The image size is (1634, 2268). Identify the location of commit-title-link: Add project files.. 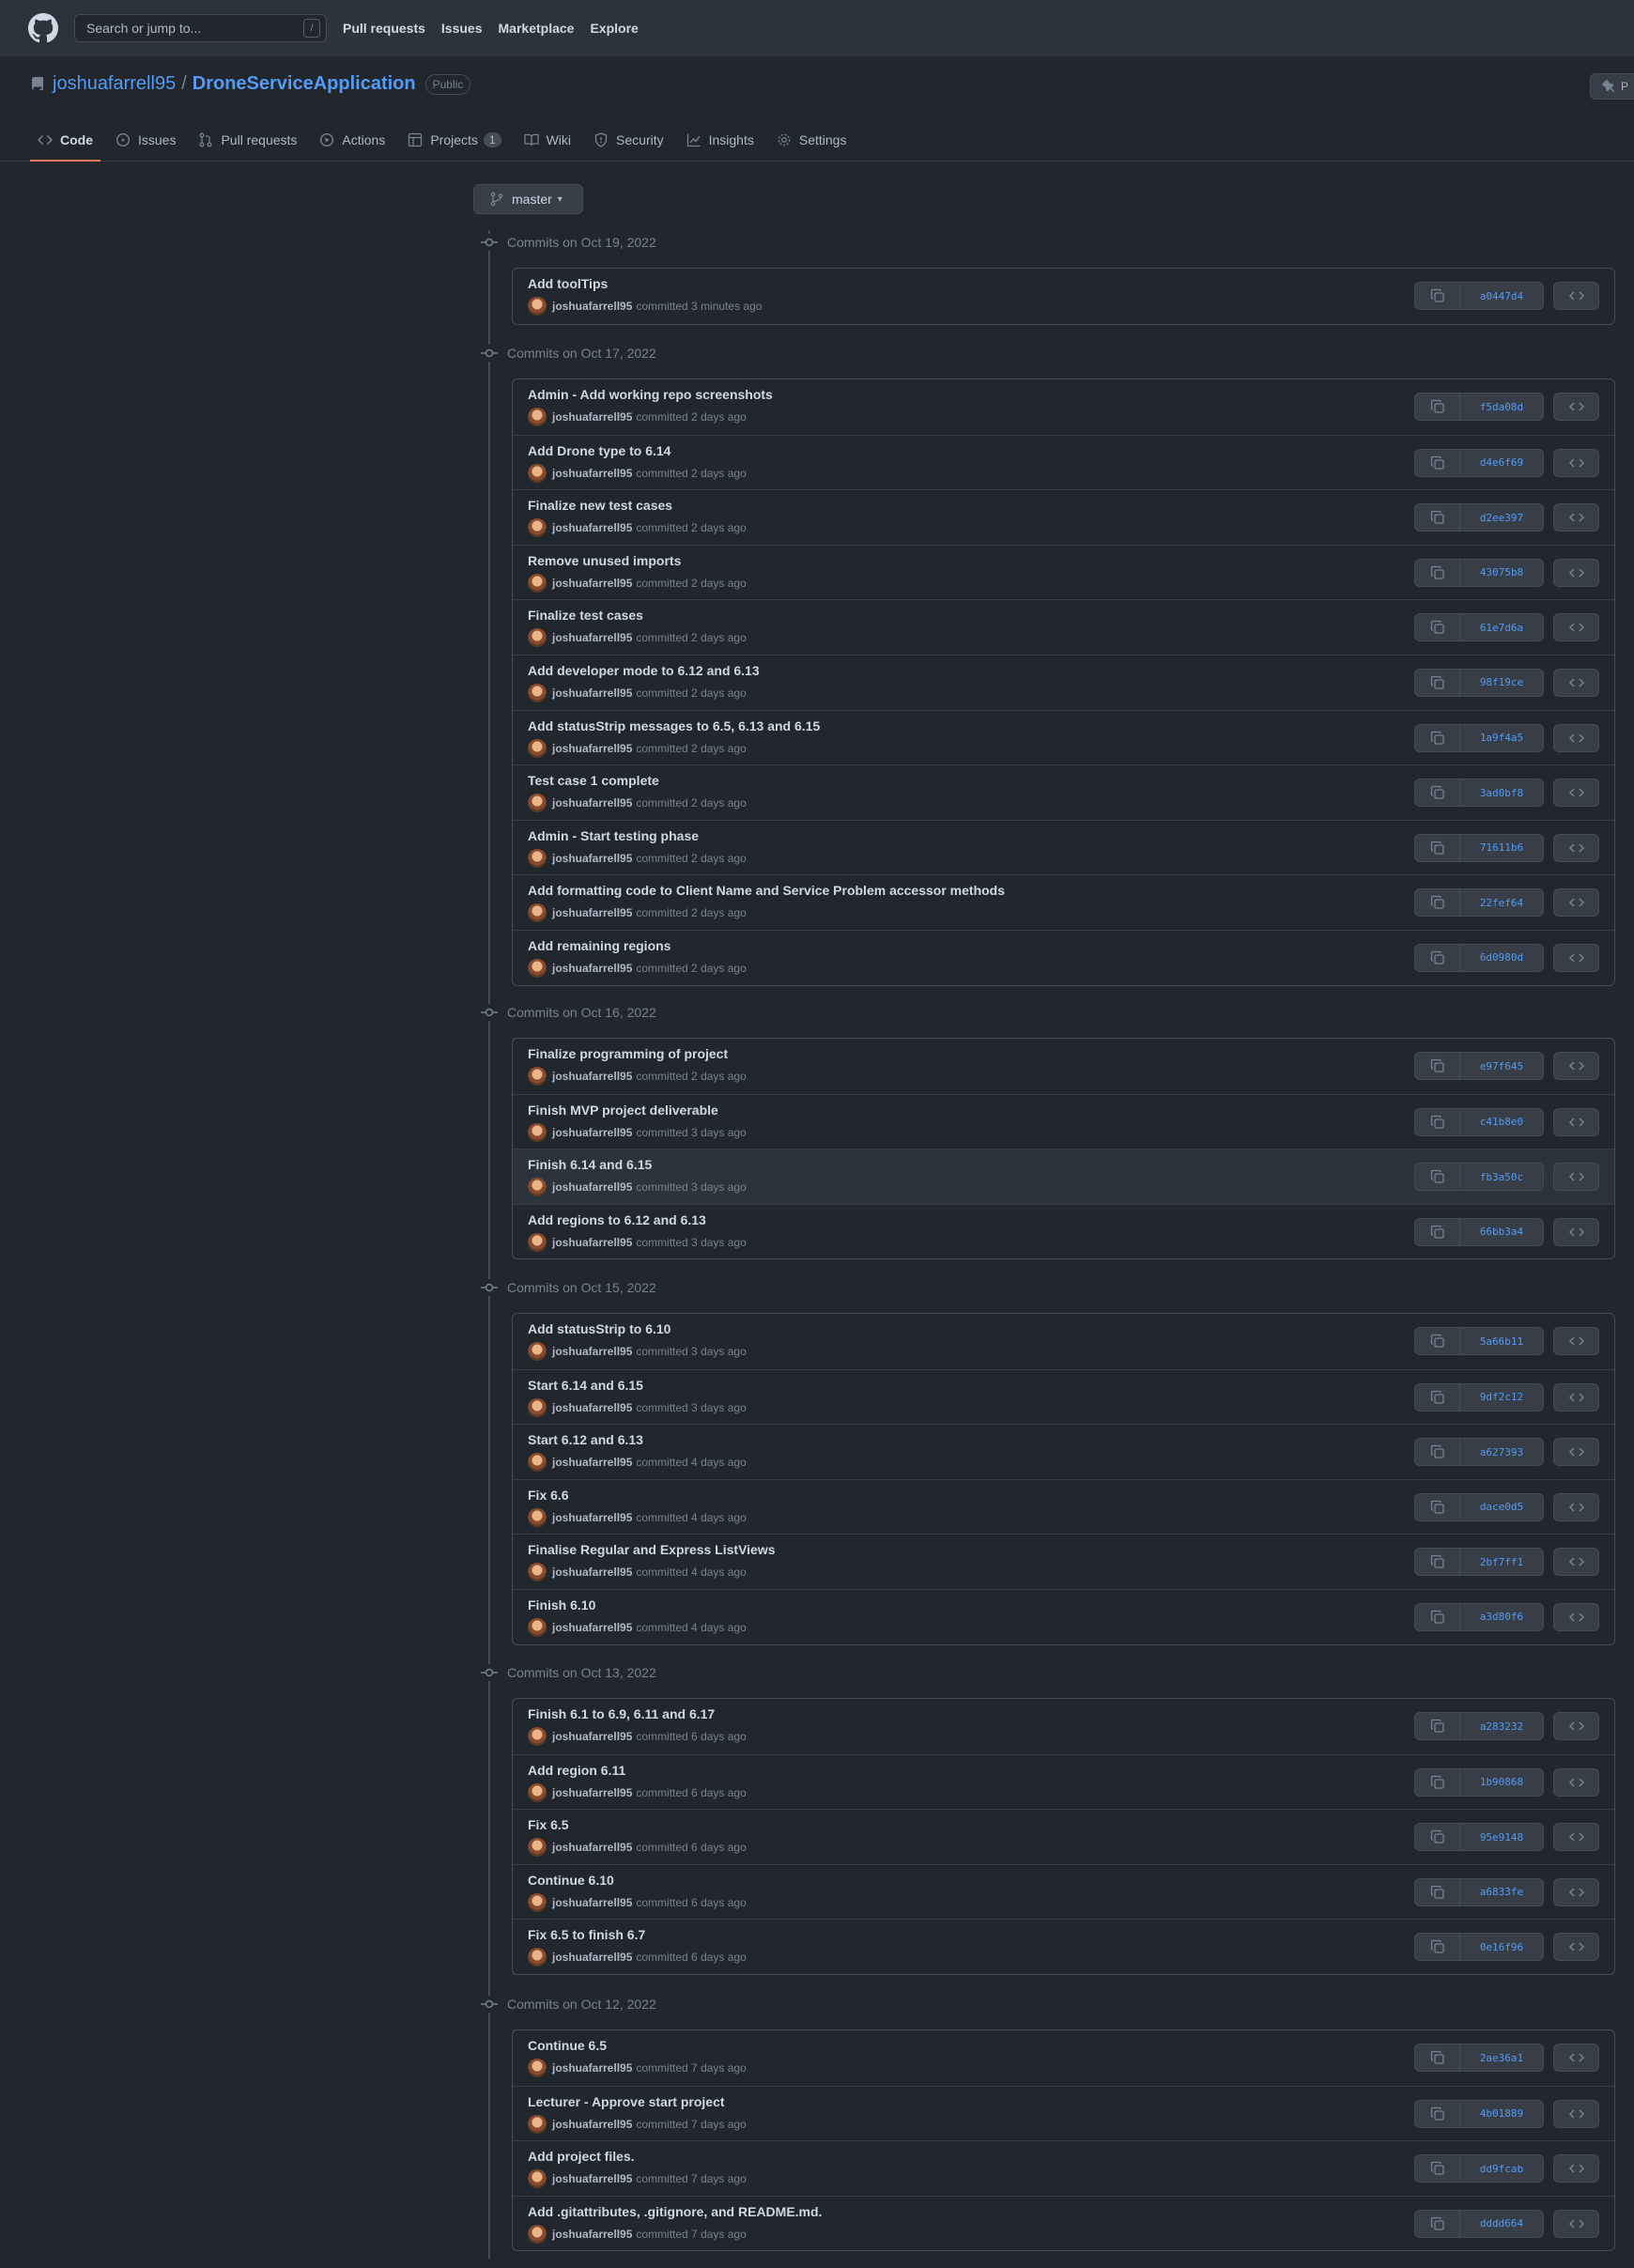
(581, 2156).